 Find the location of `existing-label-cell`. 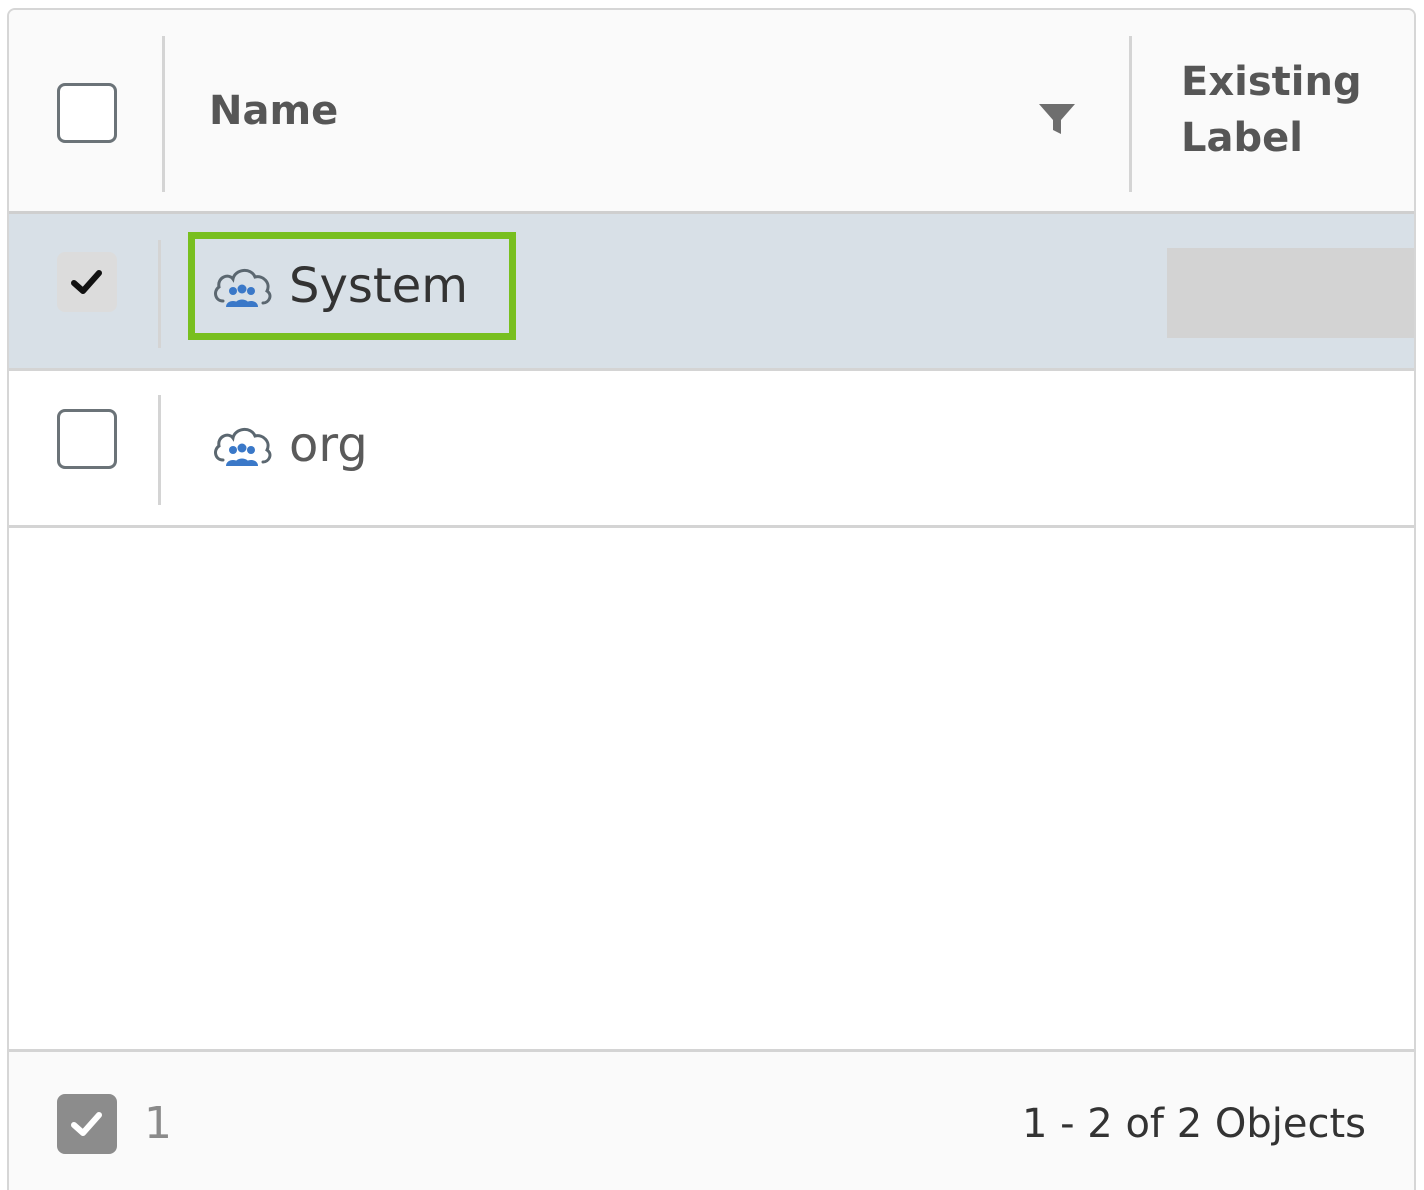

existing-label-cell is located at coordinates (1290, 293).